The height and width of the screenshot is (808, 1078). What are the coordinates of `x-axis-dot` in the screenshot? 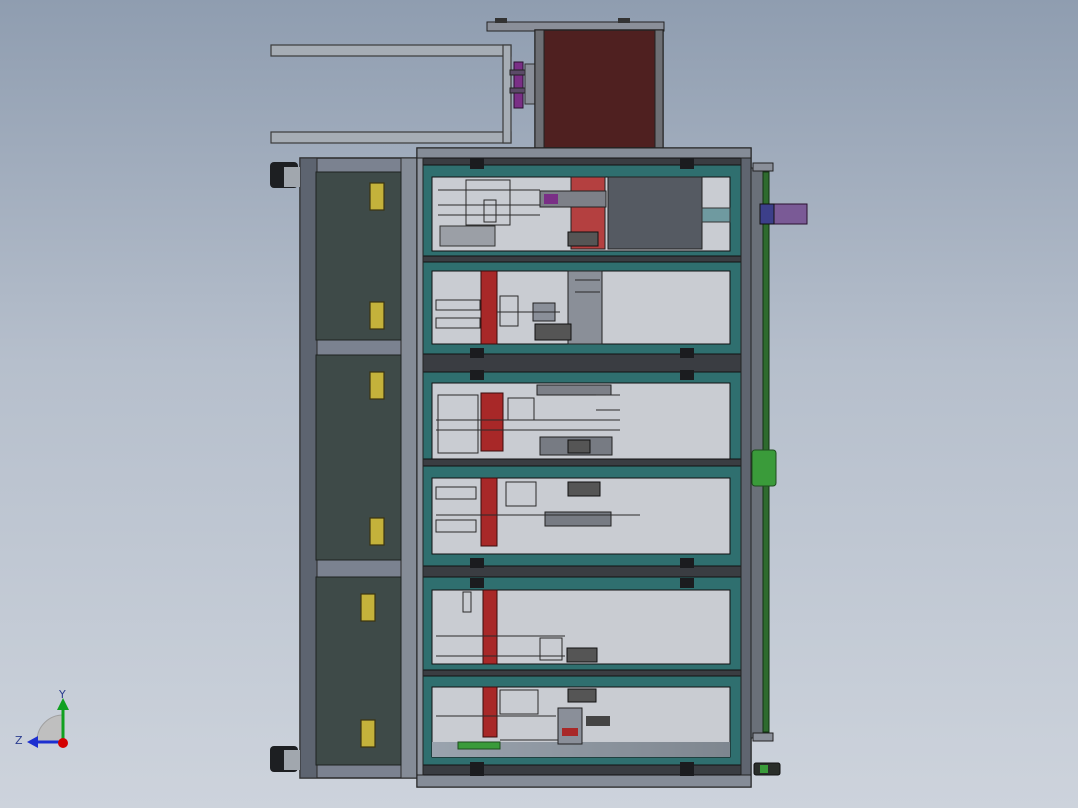 It's located at (63, 743).